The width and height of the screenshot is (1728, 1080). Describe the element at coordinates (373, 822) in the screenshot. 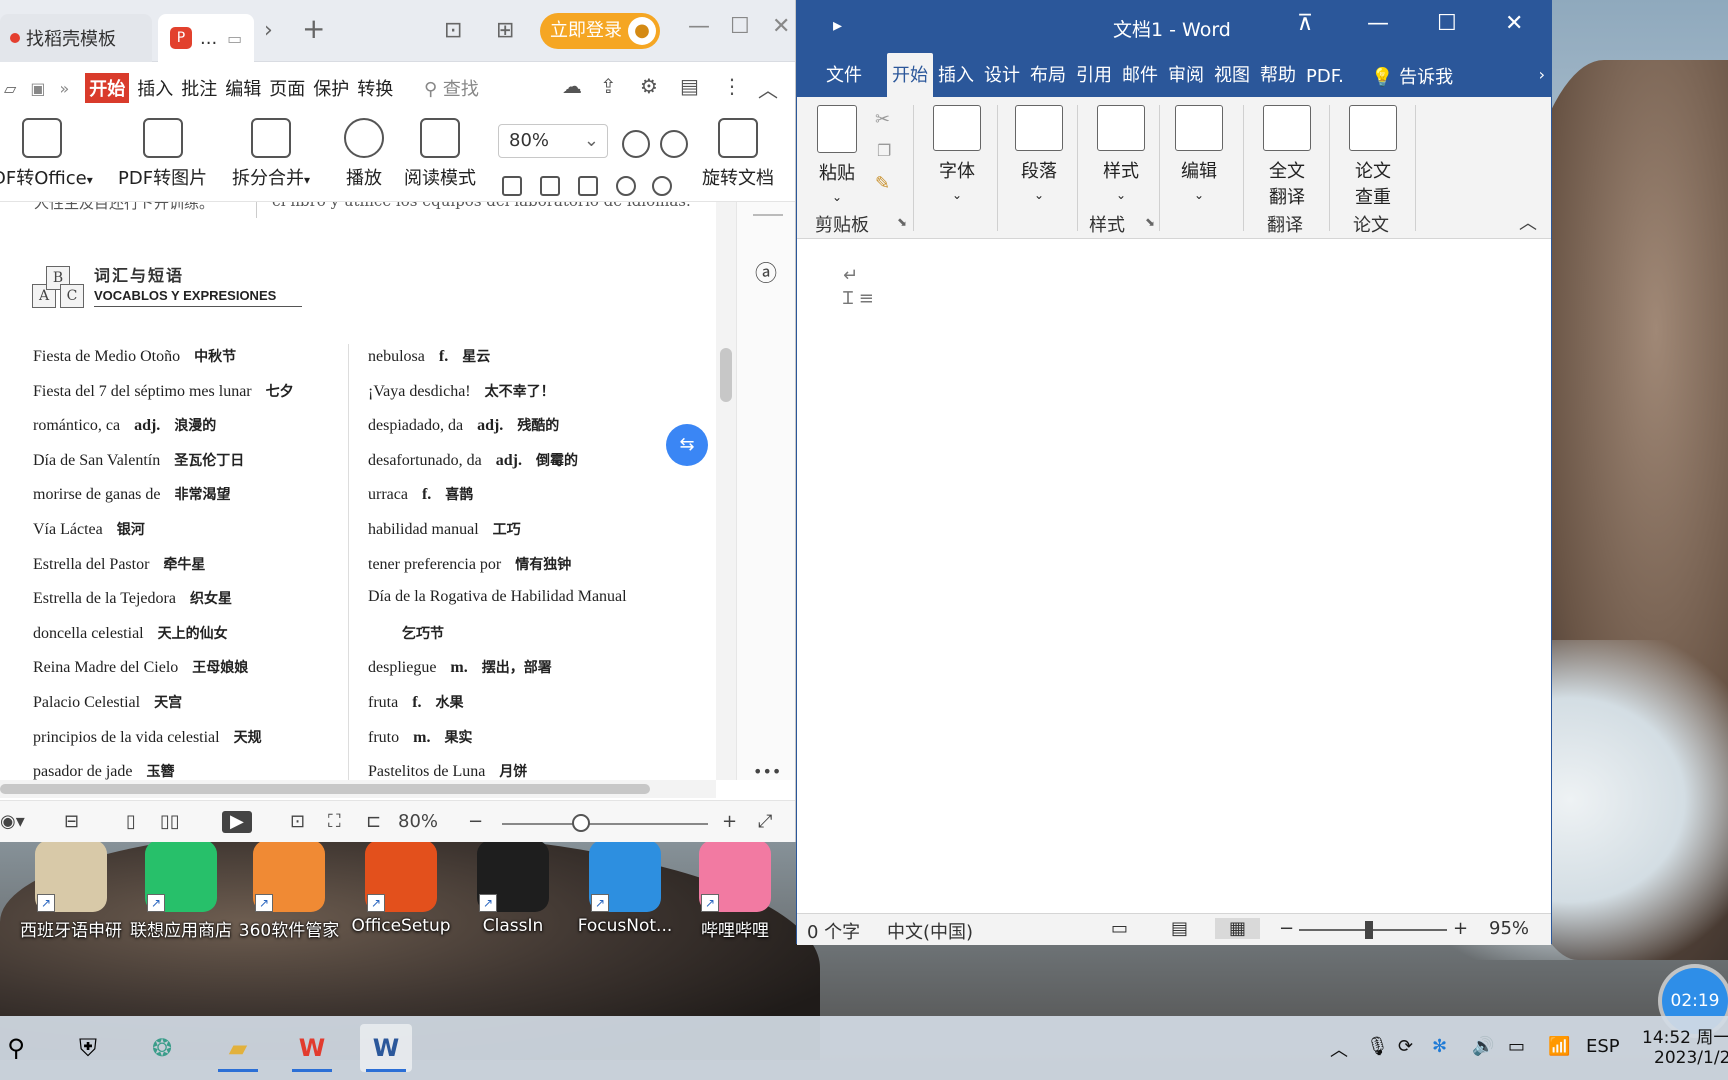

I see `fit-width-icon: ⊏` at that location.